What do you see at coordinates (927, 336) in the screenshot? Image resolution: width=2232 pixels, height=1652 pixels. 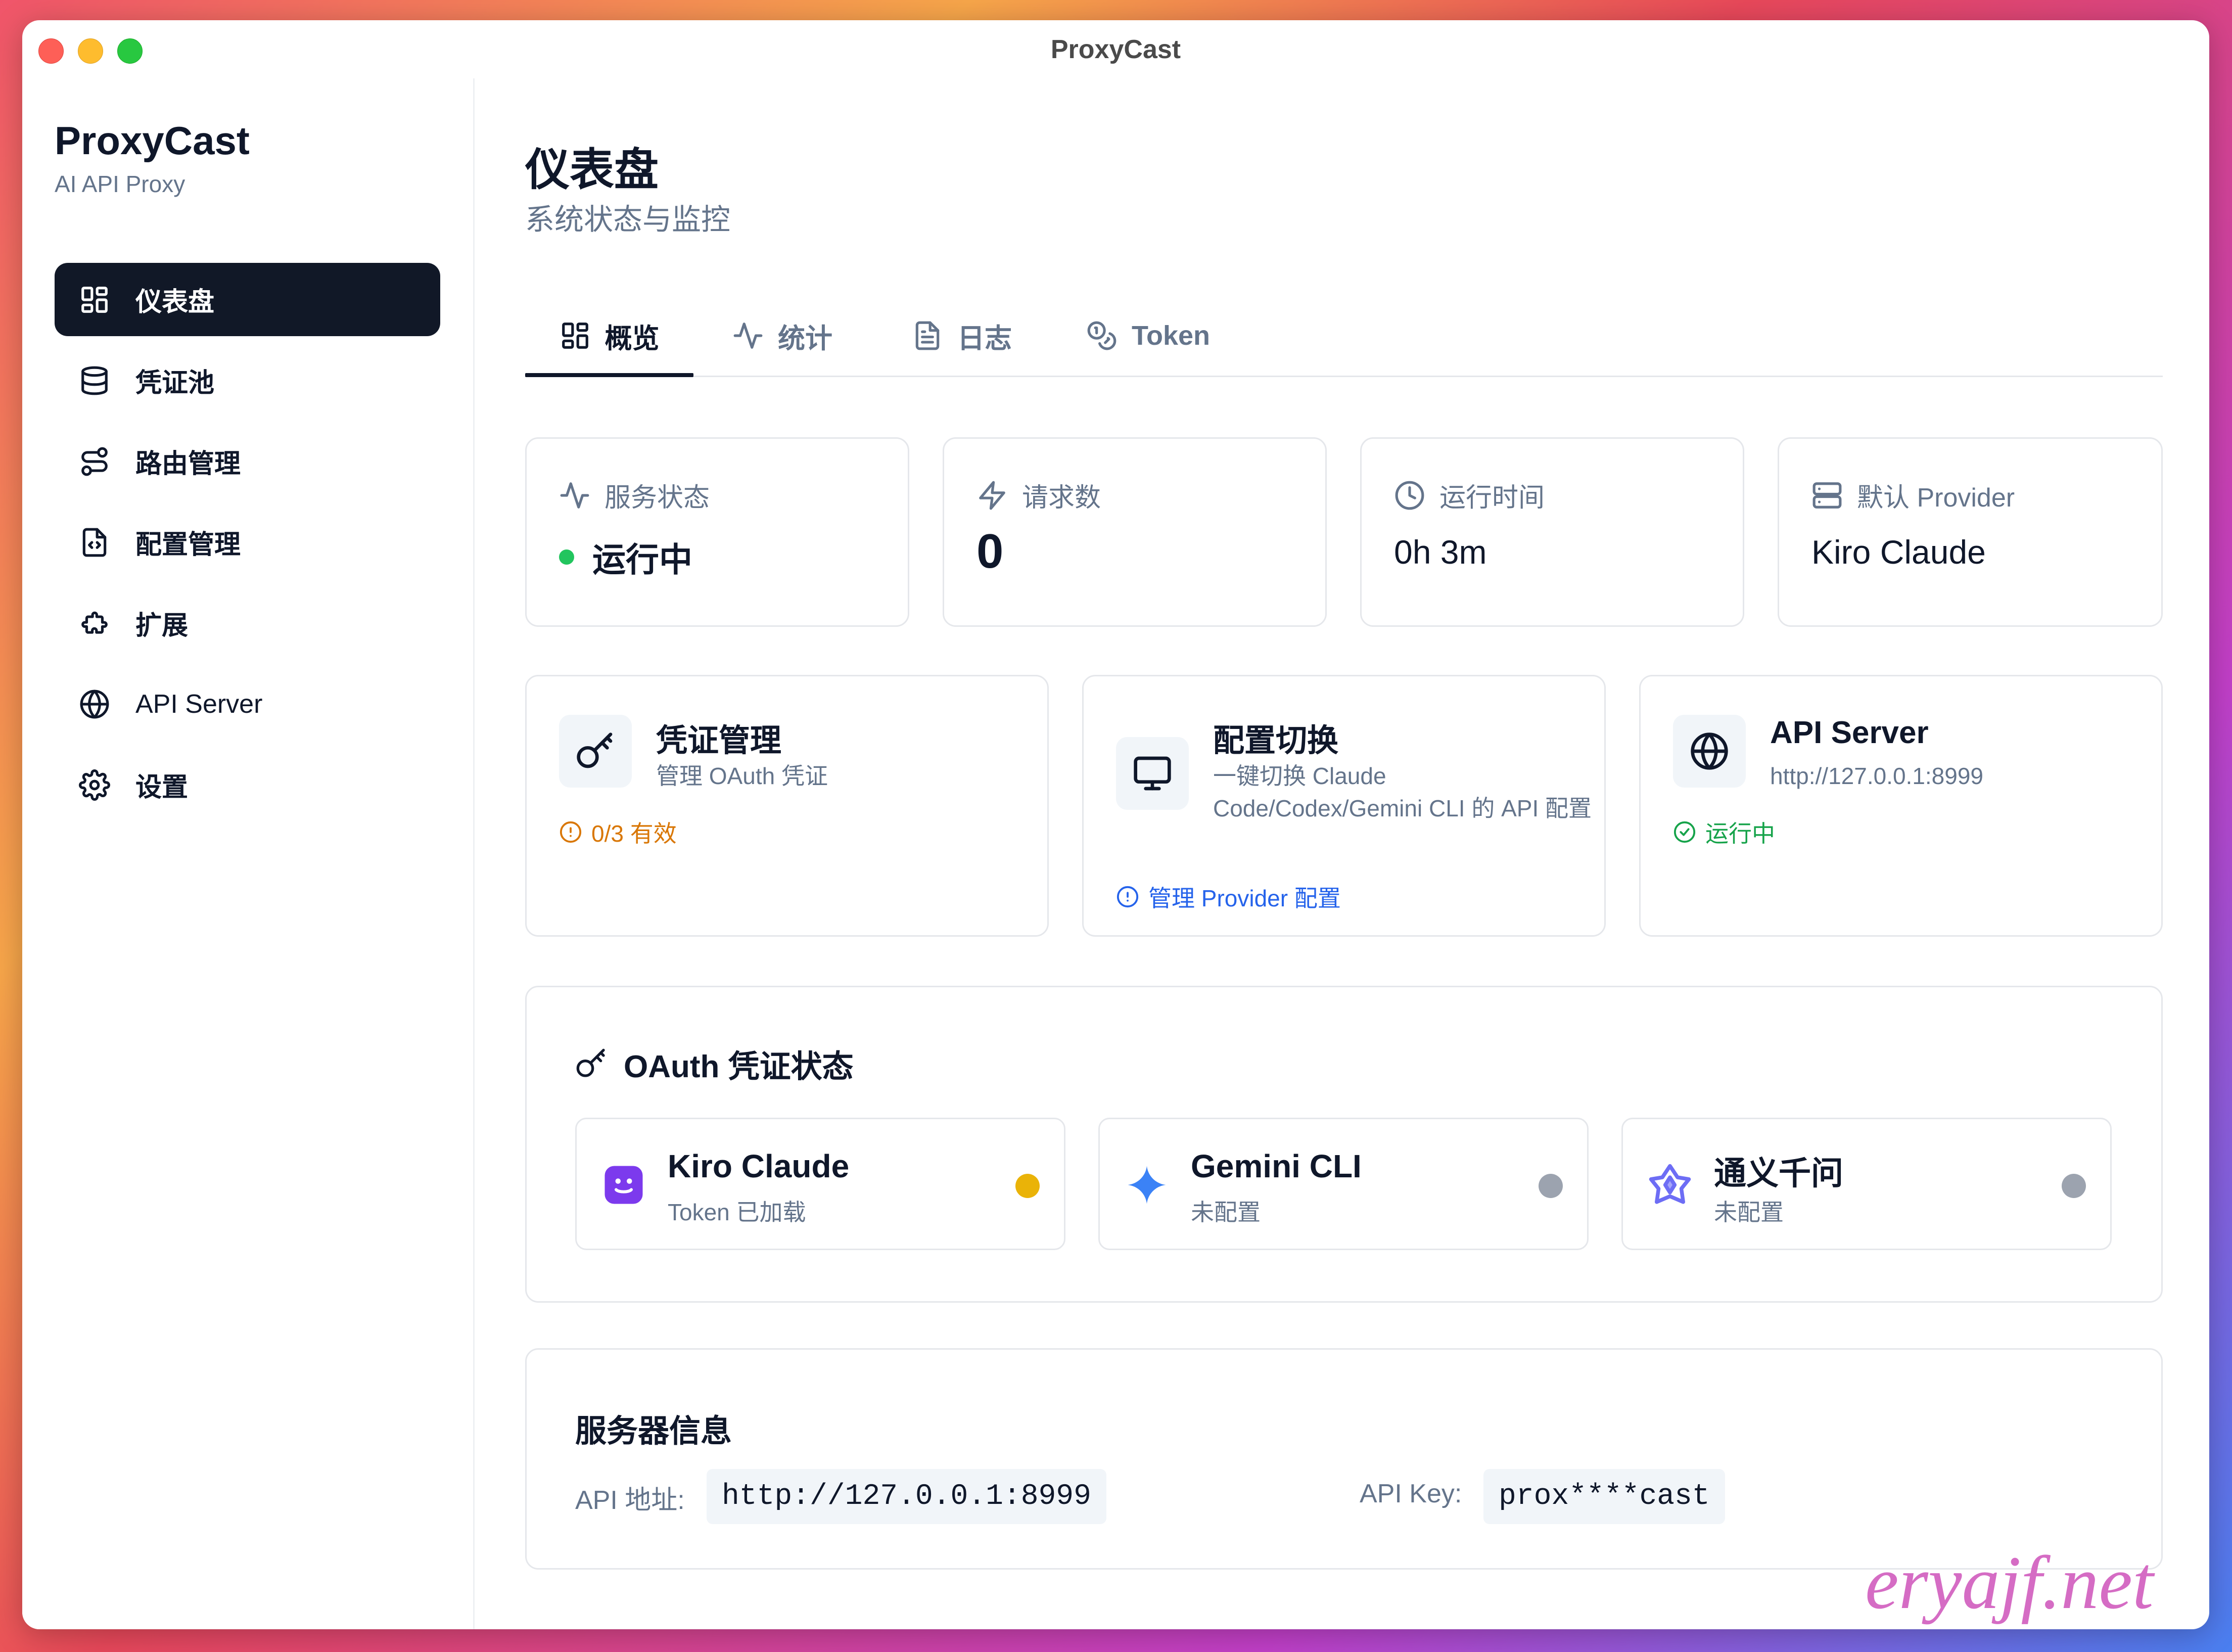 I see `document-icon` at bounding box center [927, 336].